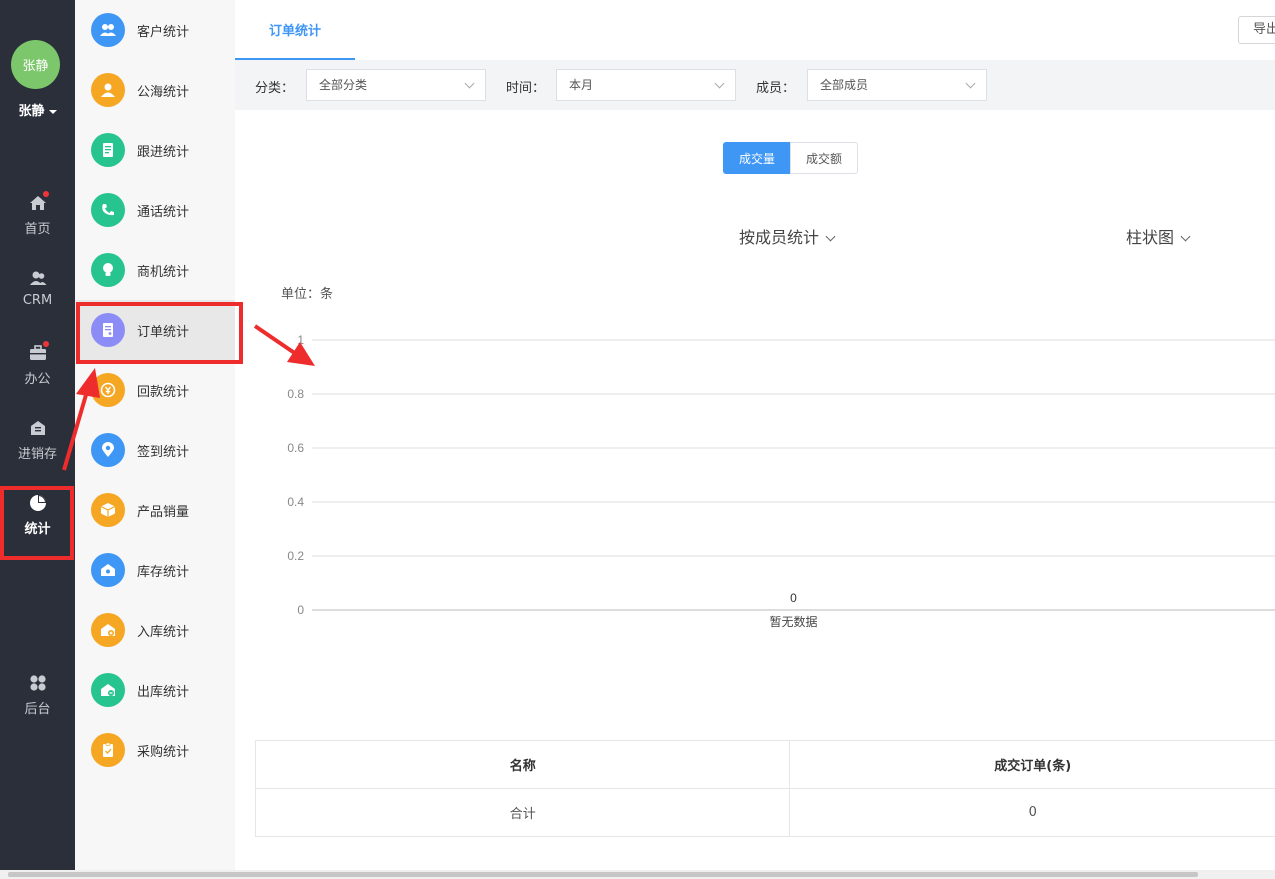 This screenshot has width=1275, height=879. I want to click on y-tick-label: 0.6, so click(295, 448).